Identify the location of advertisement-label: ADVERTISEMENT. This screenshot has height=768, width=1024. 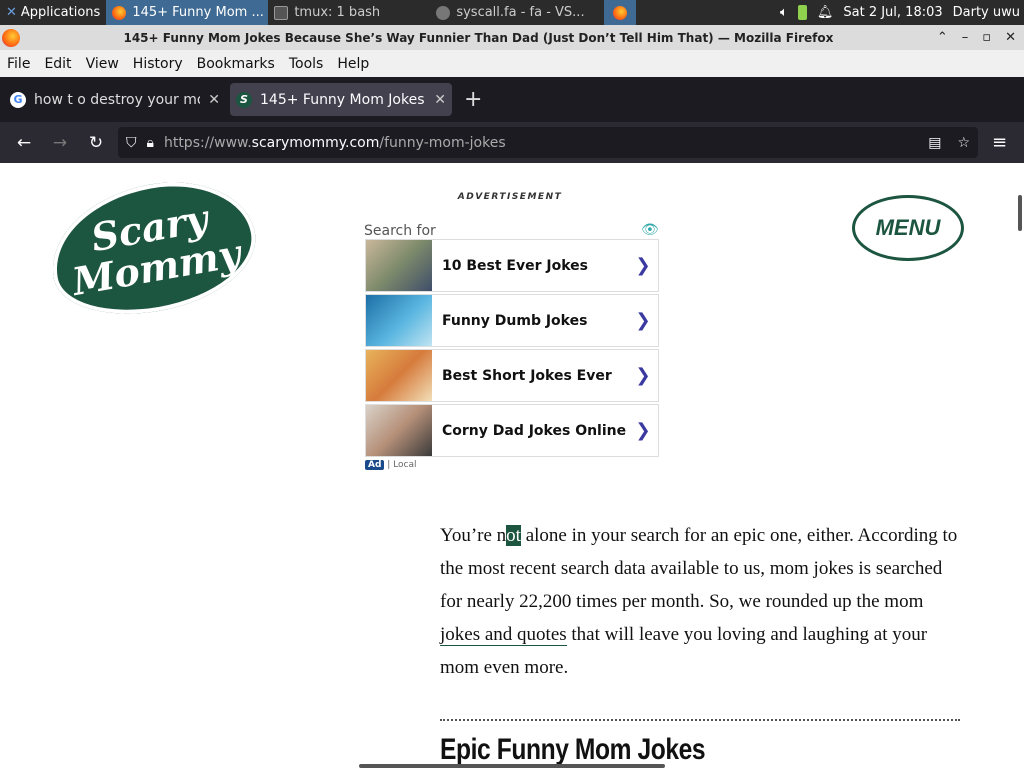
(510, 197).